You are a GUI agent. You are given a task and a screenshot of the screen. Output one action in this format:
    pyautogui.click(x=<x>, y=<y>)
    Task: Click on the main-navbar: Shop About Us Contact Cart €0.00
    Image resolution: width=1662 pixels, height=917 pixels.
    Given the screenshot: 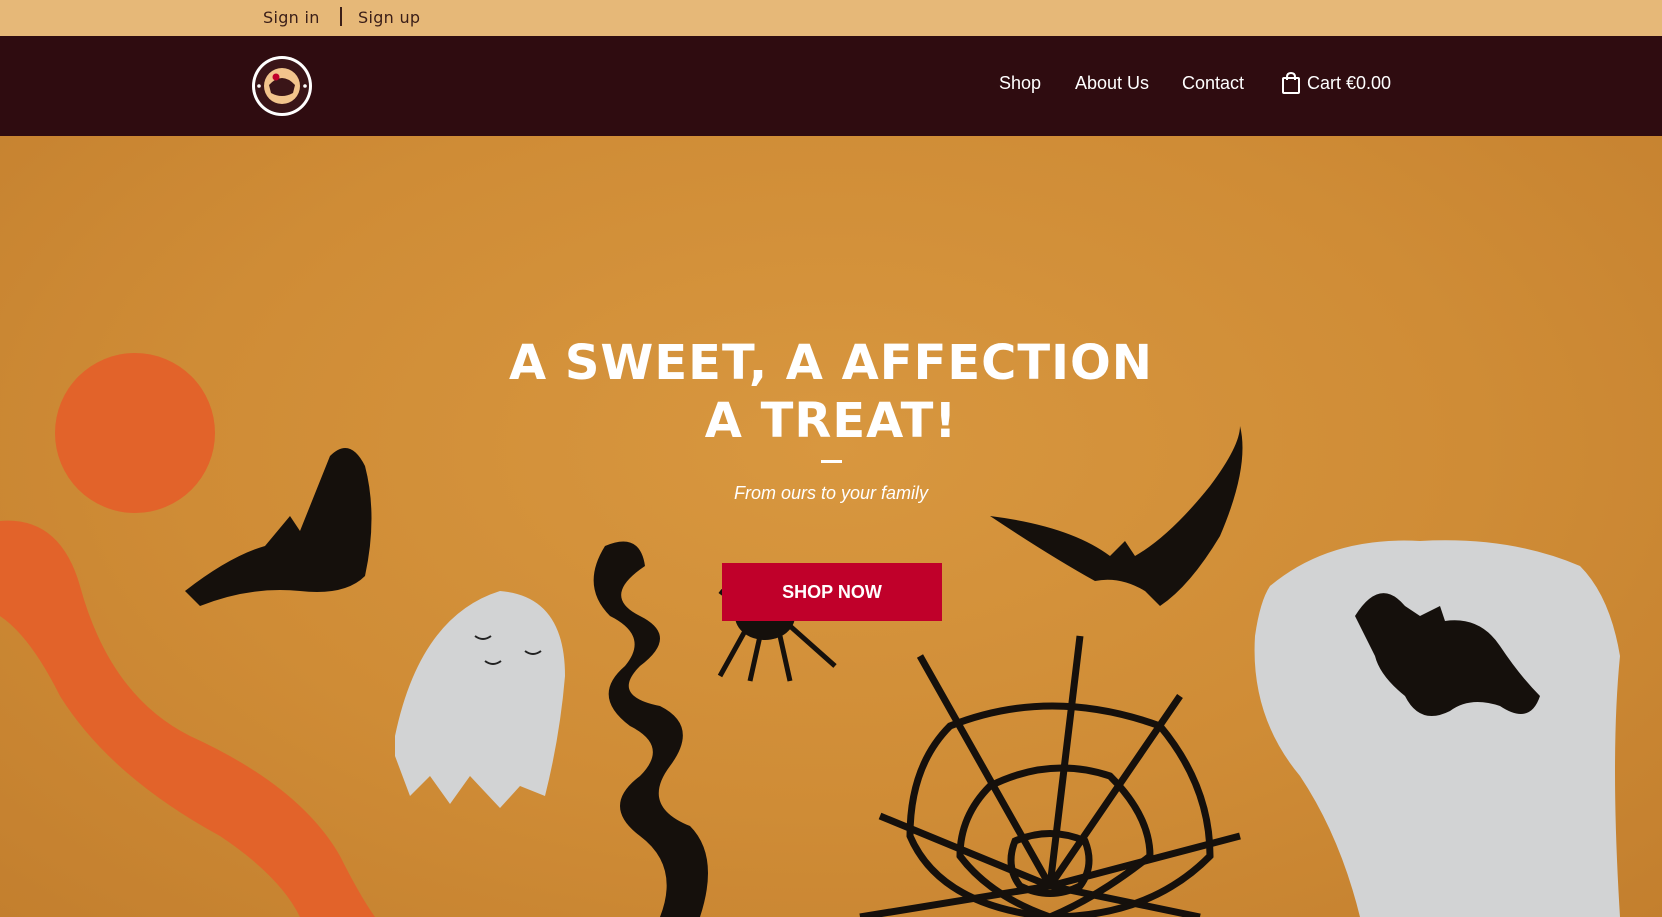 What is the action you would take?
    pyautogui.click(x=831, y=86)
    